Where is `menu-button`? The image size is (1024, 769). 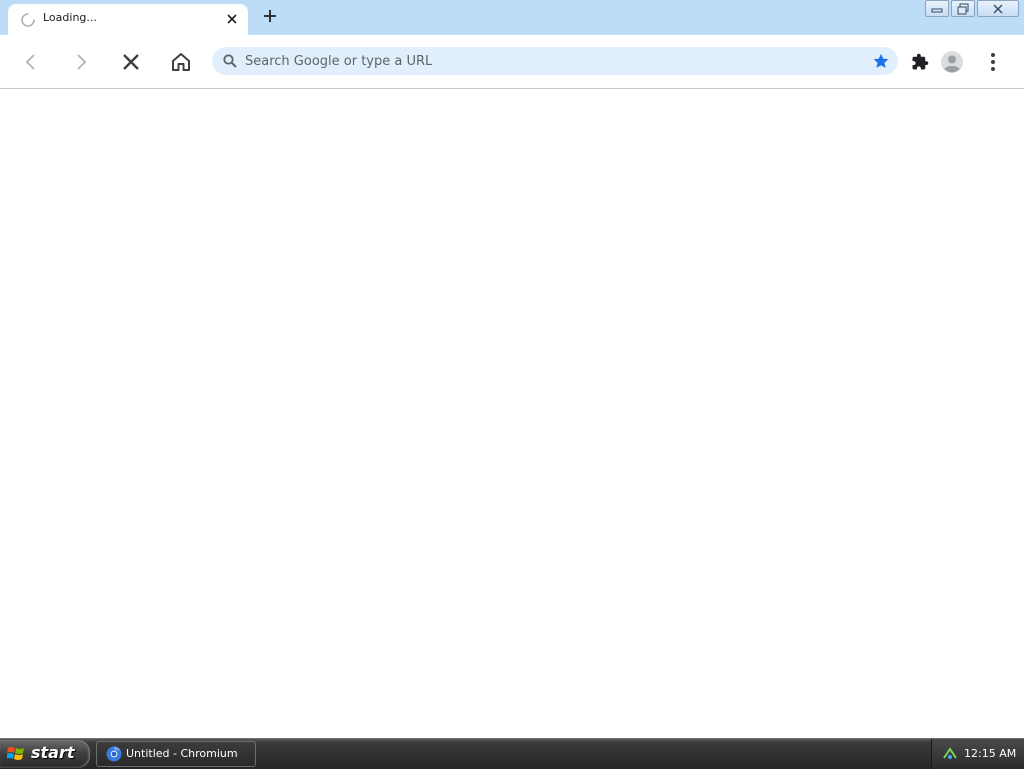 menu-button is located at coordinates (993, 62).